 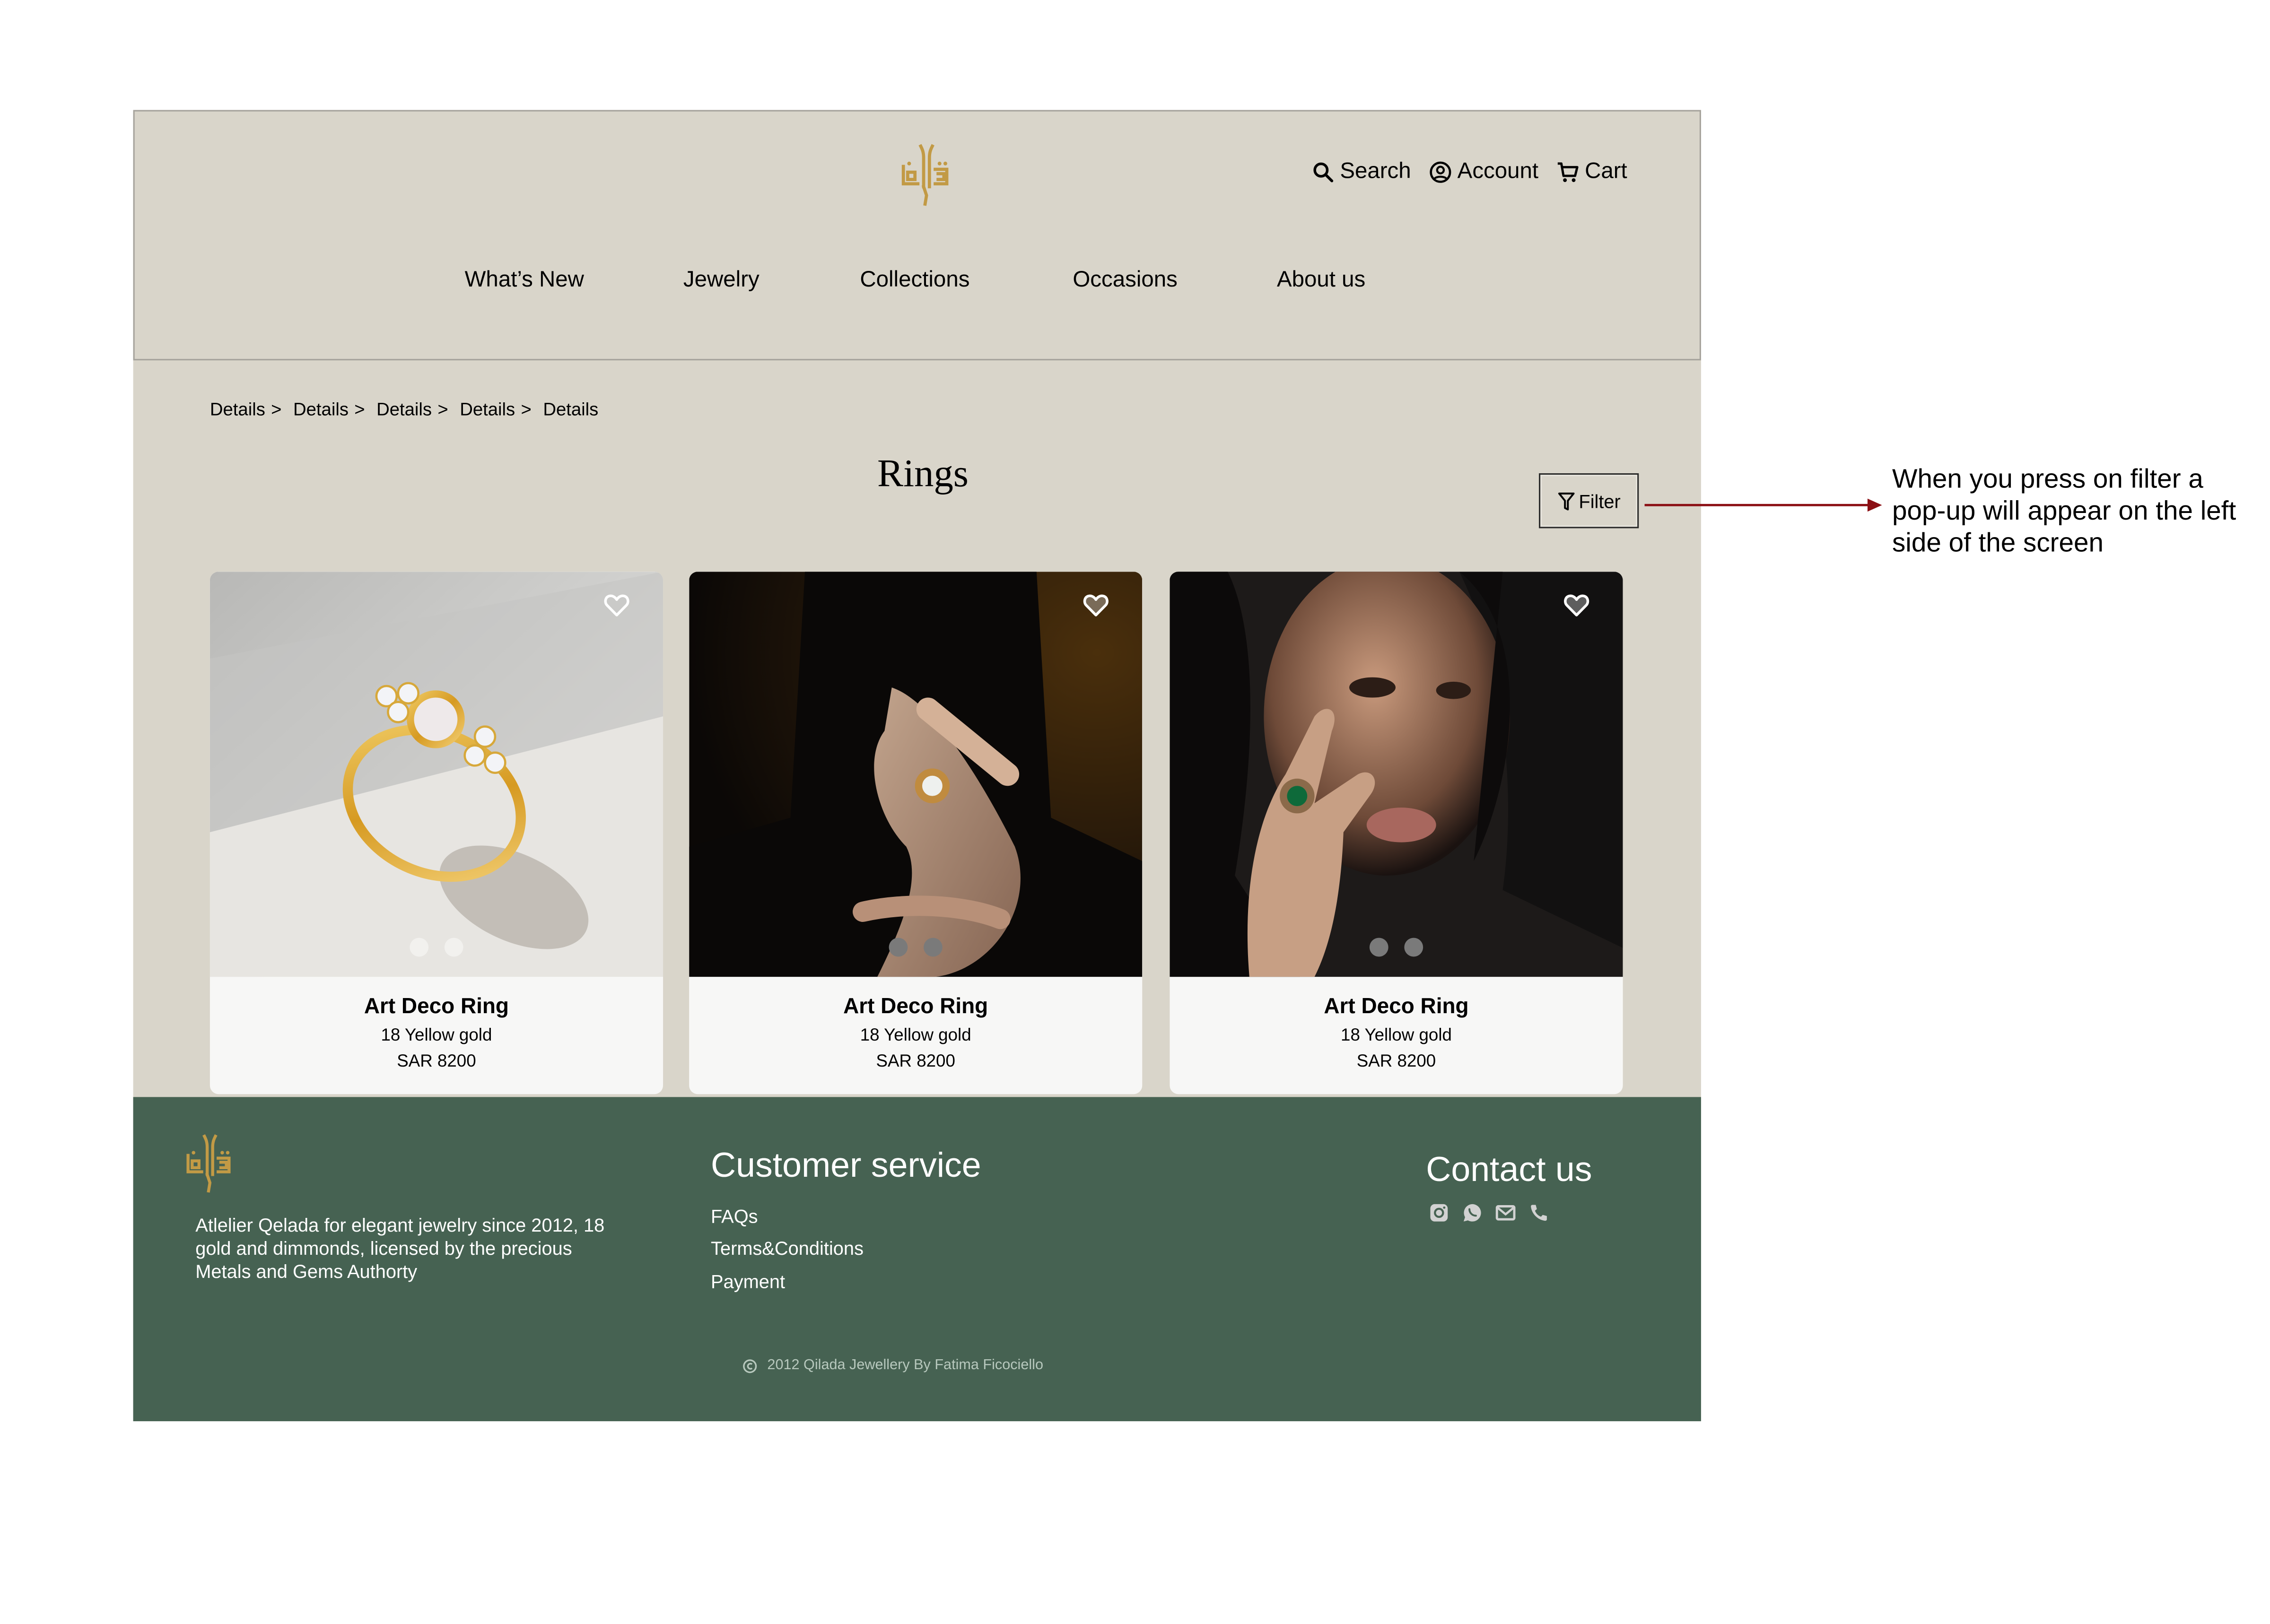 I want to click on header-actions: Search Account Cart, so click(x=1469, y=172).